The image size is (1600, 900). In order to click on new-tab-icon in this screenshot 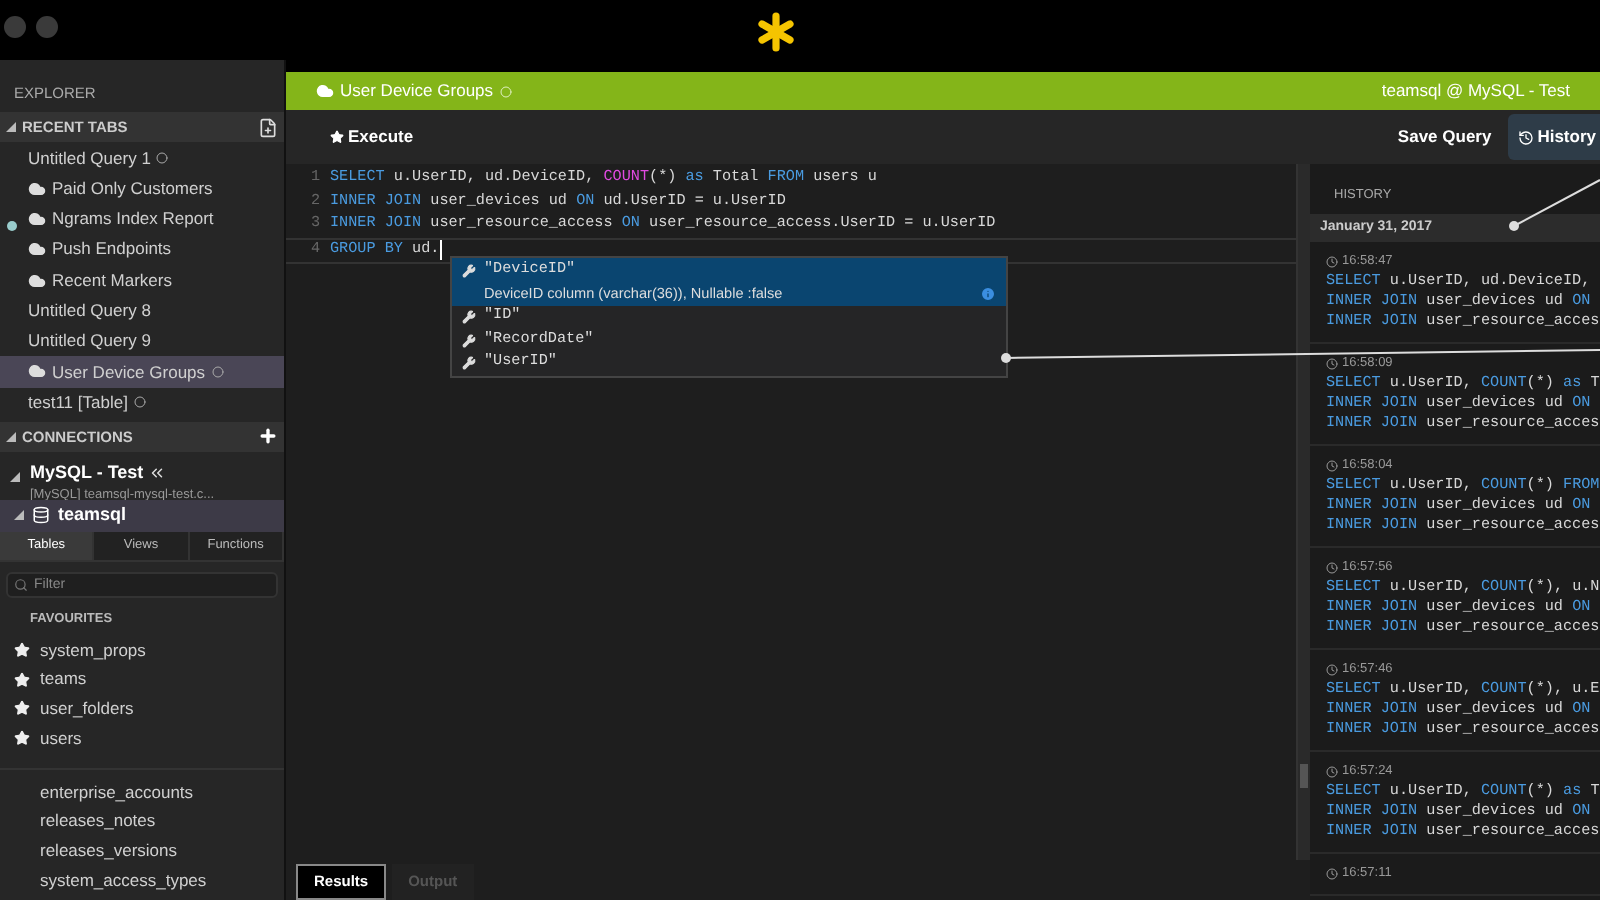, I will do `click(268, 127)`.